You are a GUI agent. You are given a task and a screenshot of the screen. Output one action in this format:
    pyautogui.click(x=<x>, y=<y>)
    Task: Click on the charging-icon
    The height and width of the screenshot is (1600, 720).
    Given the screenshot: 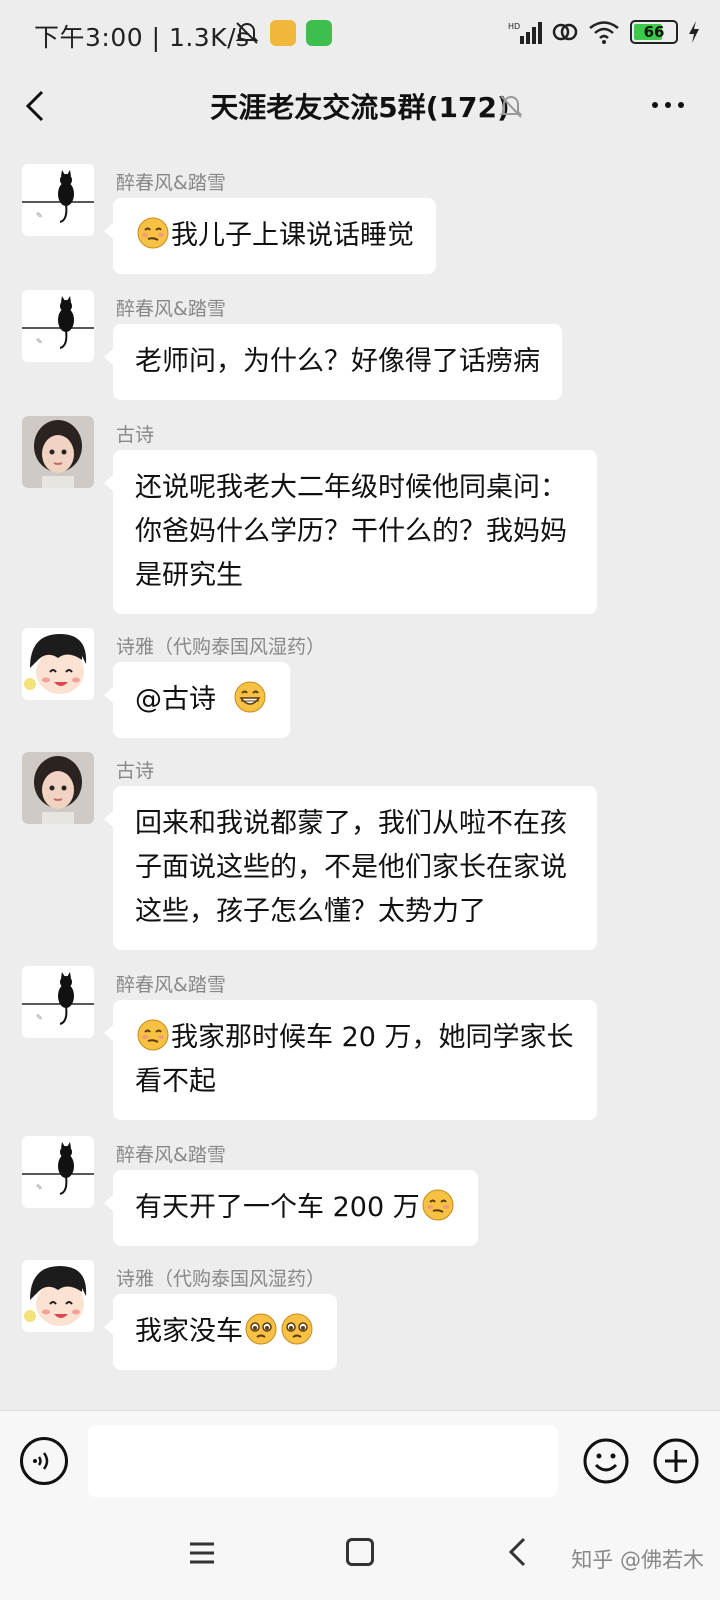 What is the action you would take?
    pyautogui.click(x=694, y=32)
    